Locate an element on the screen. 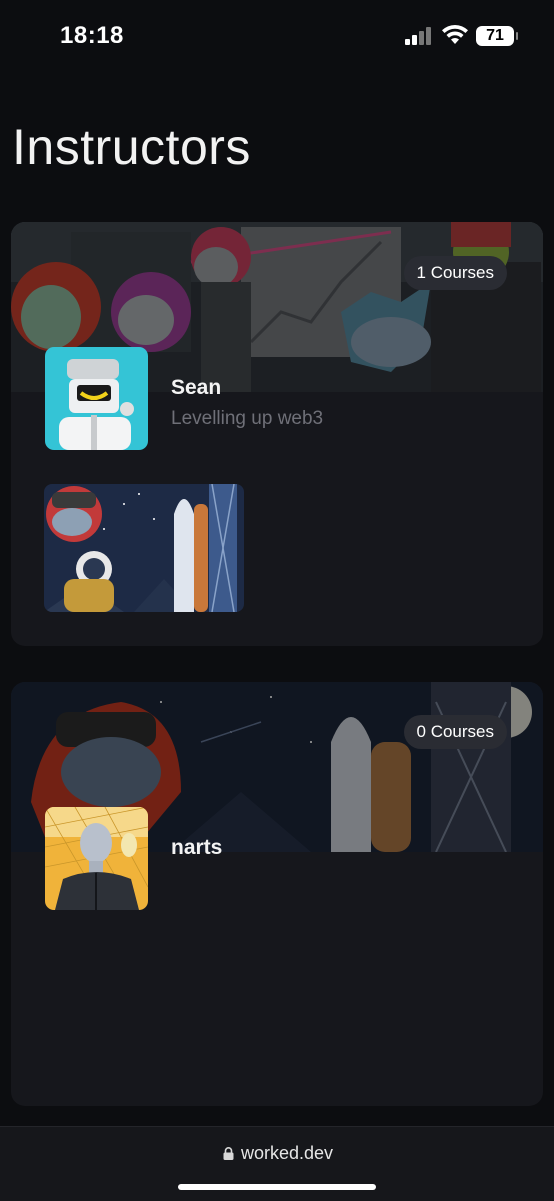 The height and width of the screenshot is (1201, 554). wifi-icon is located at coordinates (455, 34).